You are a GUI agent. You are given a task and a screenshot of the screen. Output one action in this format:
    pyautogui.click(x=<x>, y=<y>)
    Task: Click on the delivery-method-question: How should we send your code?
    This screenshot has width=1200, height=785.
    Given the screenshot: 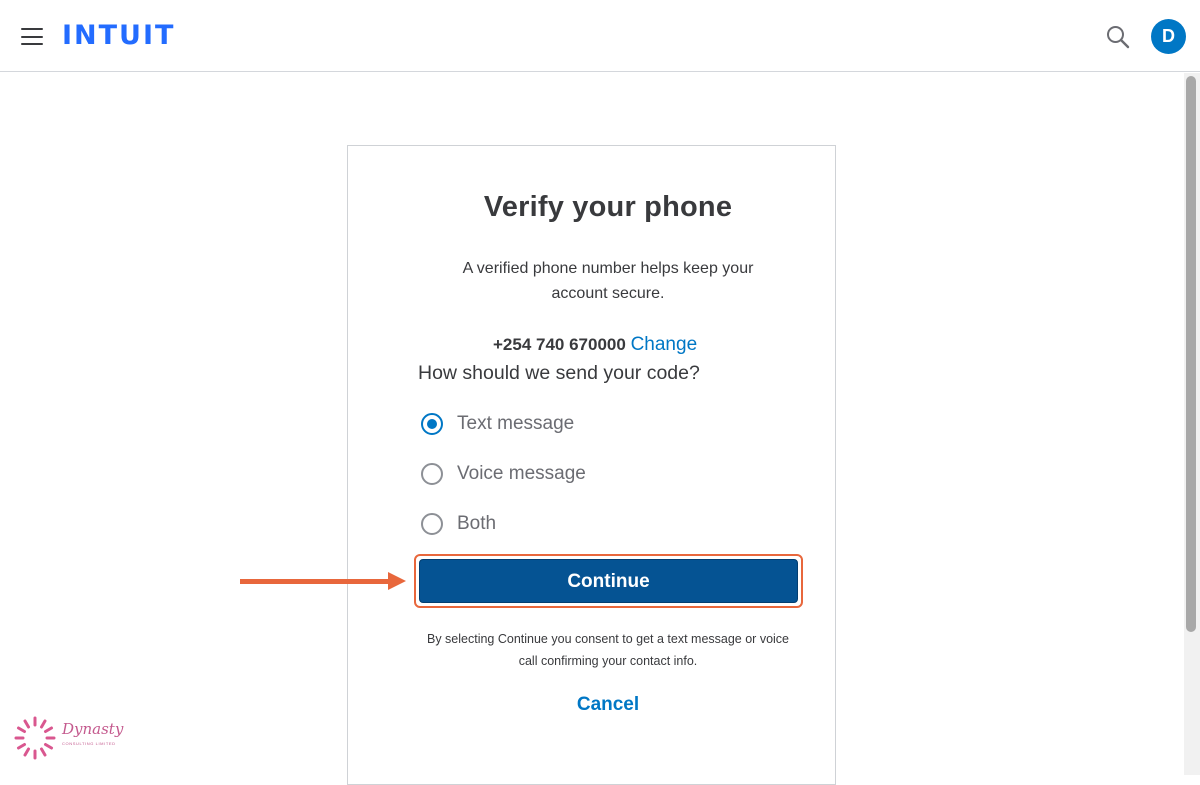 What is the action you would take?
    pyautogui.click(x=559, y=373)
    